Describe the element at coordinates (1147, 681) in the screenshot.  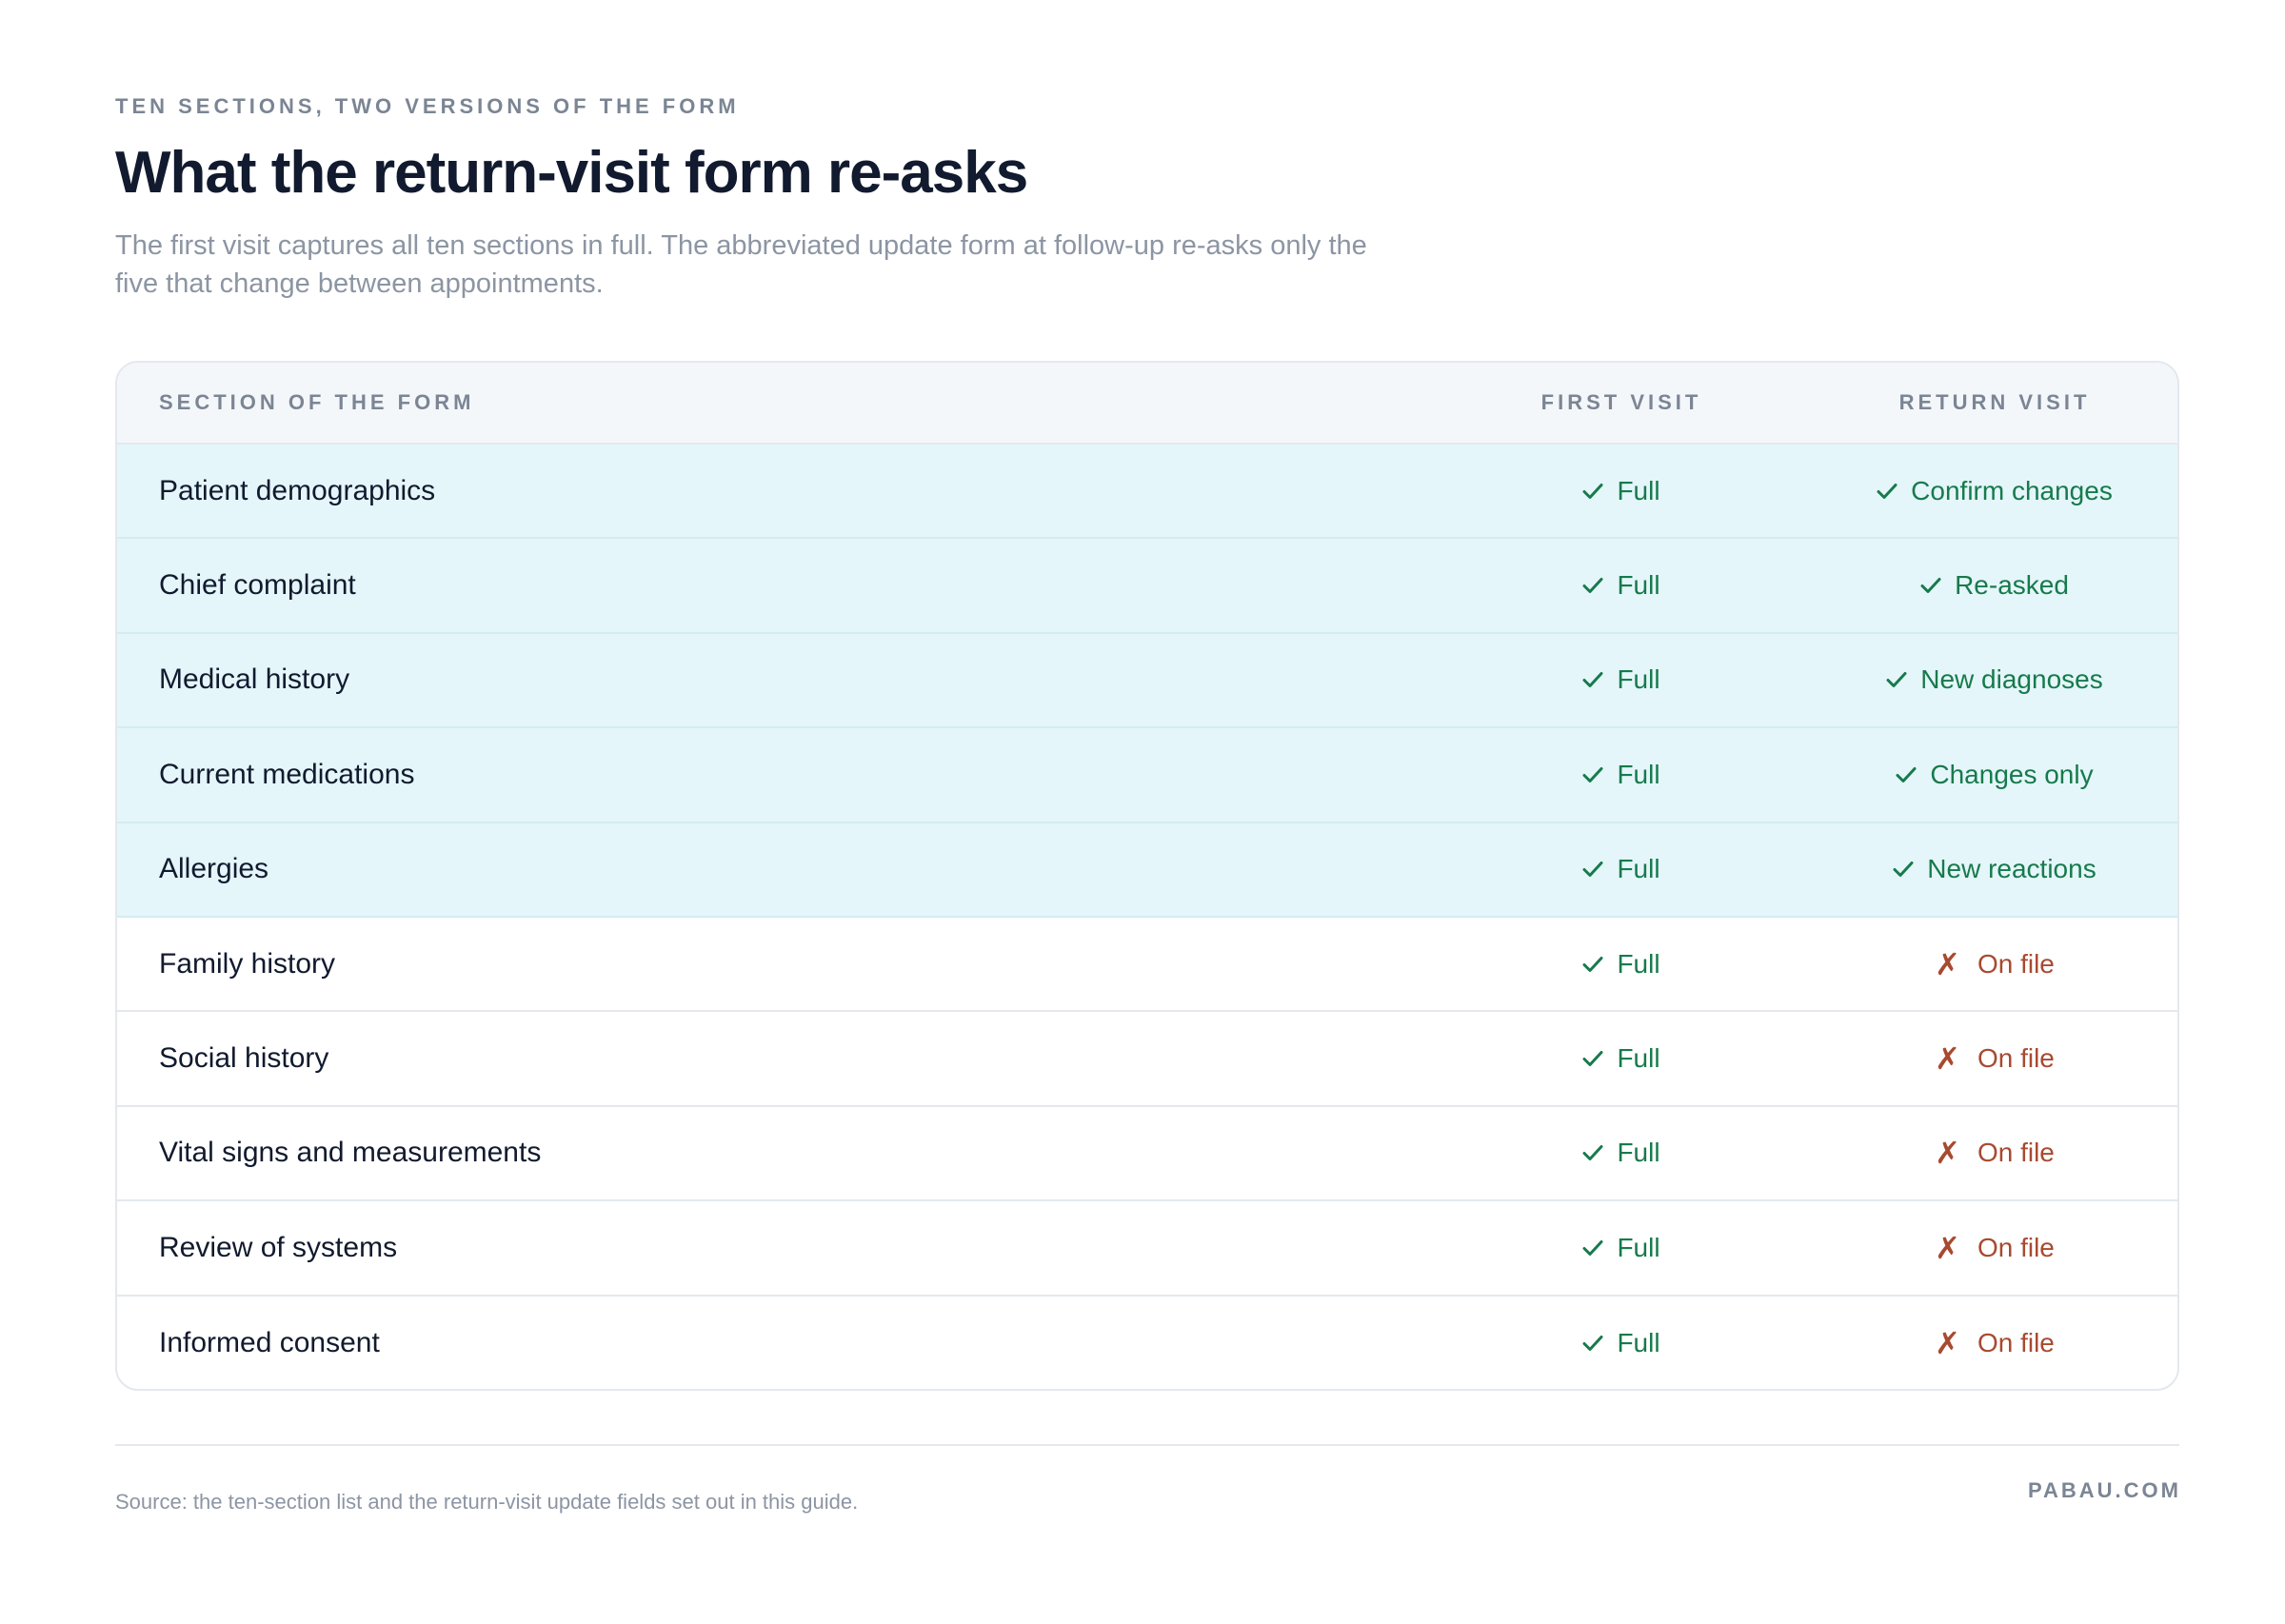
I see `table-row: Medical history Full New diagnoses` at that location.